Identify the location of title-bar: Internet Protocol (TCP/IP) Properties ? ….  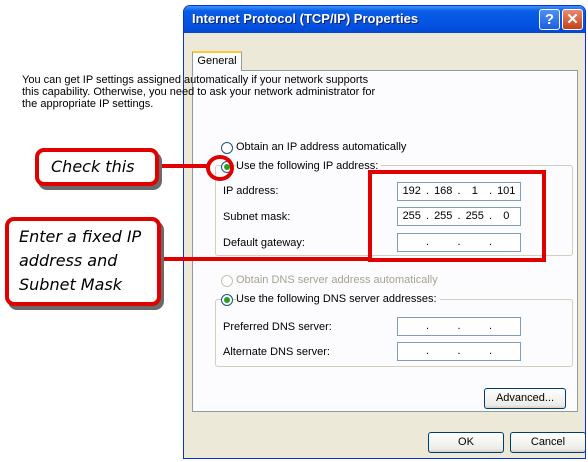
(384, 19).